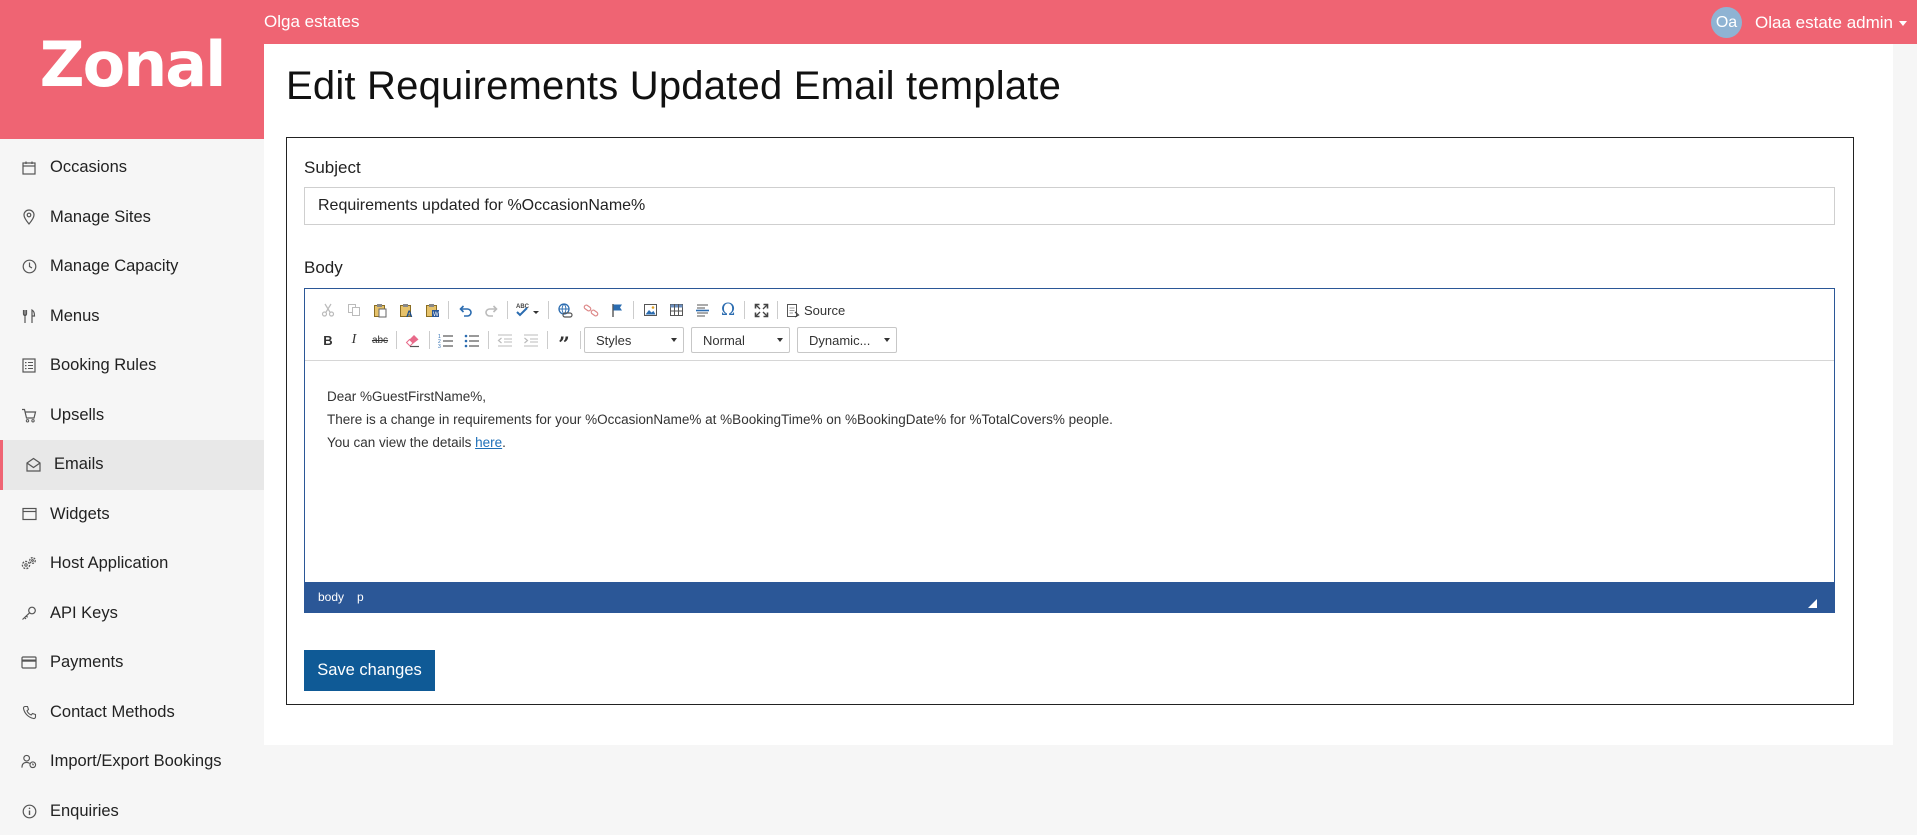  I want to click on sidebar-item-api-keys: API Keys, so click(132, 614).